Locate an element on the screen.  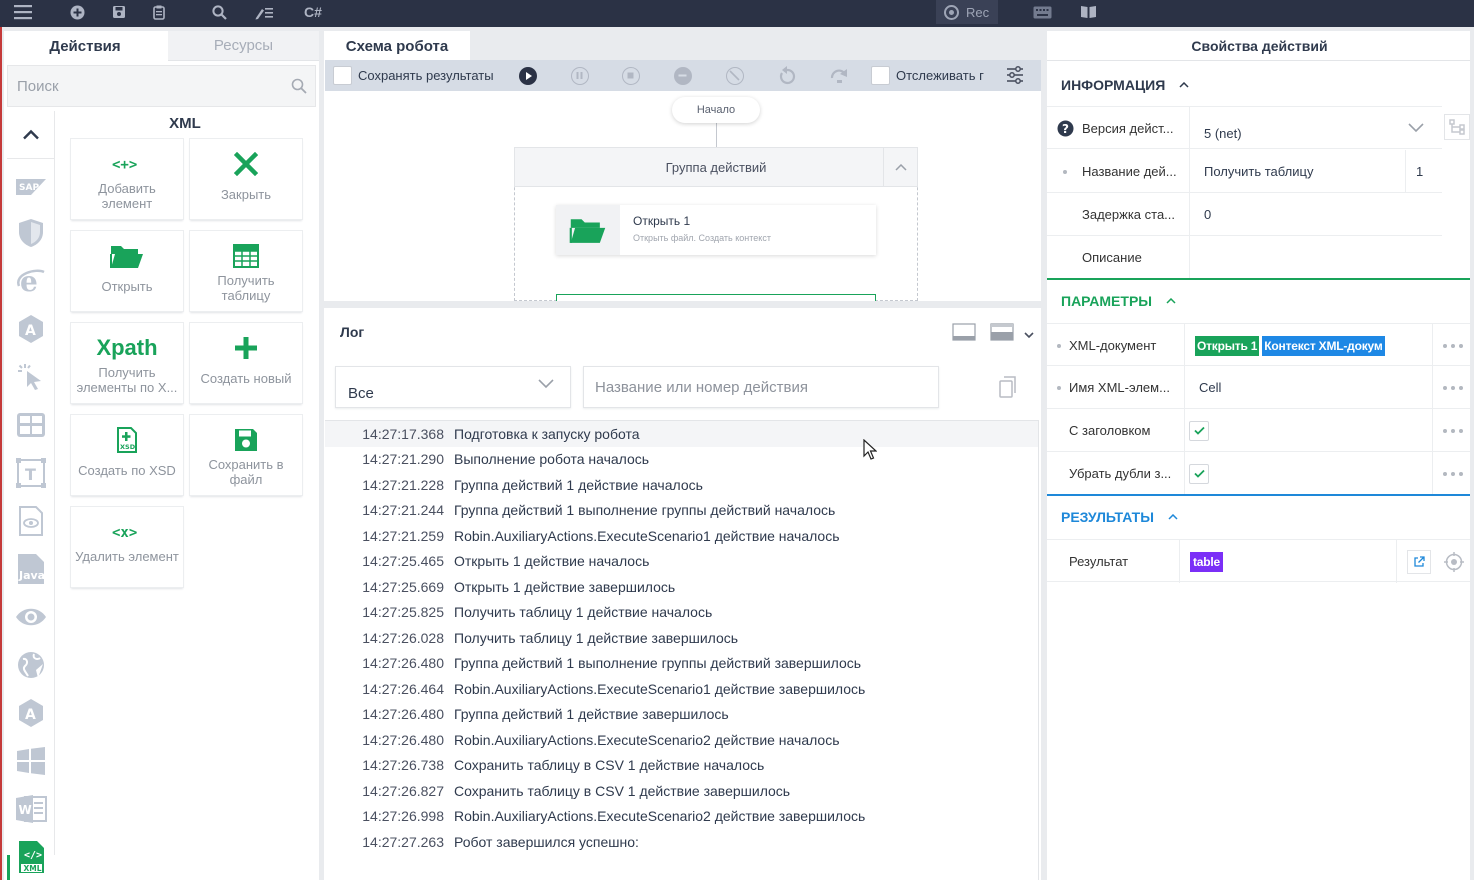
tab-actions: Действия is located at coordinates (85, 46).